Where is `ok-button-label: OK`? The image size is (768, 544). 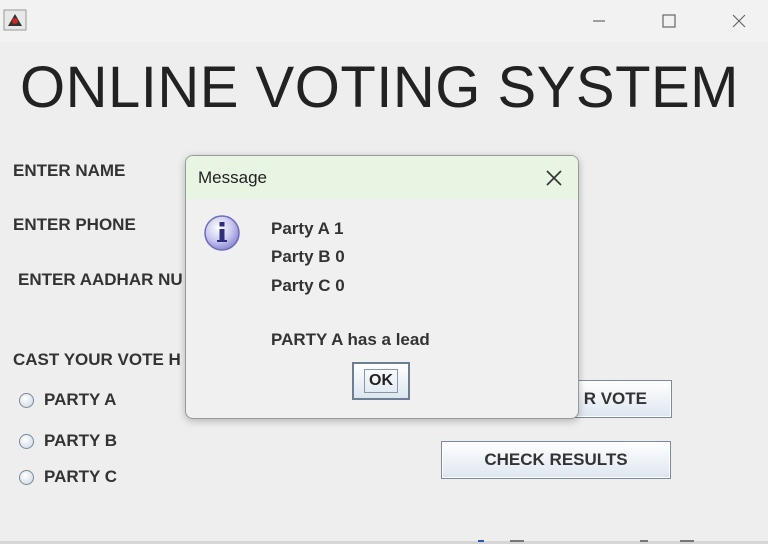 ok-button-label: OK is located at coordinates (381, 381).